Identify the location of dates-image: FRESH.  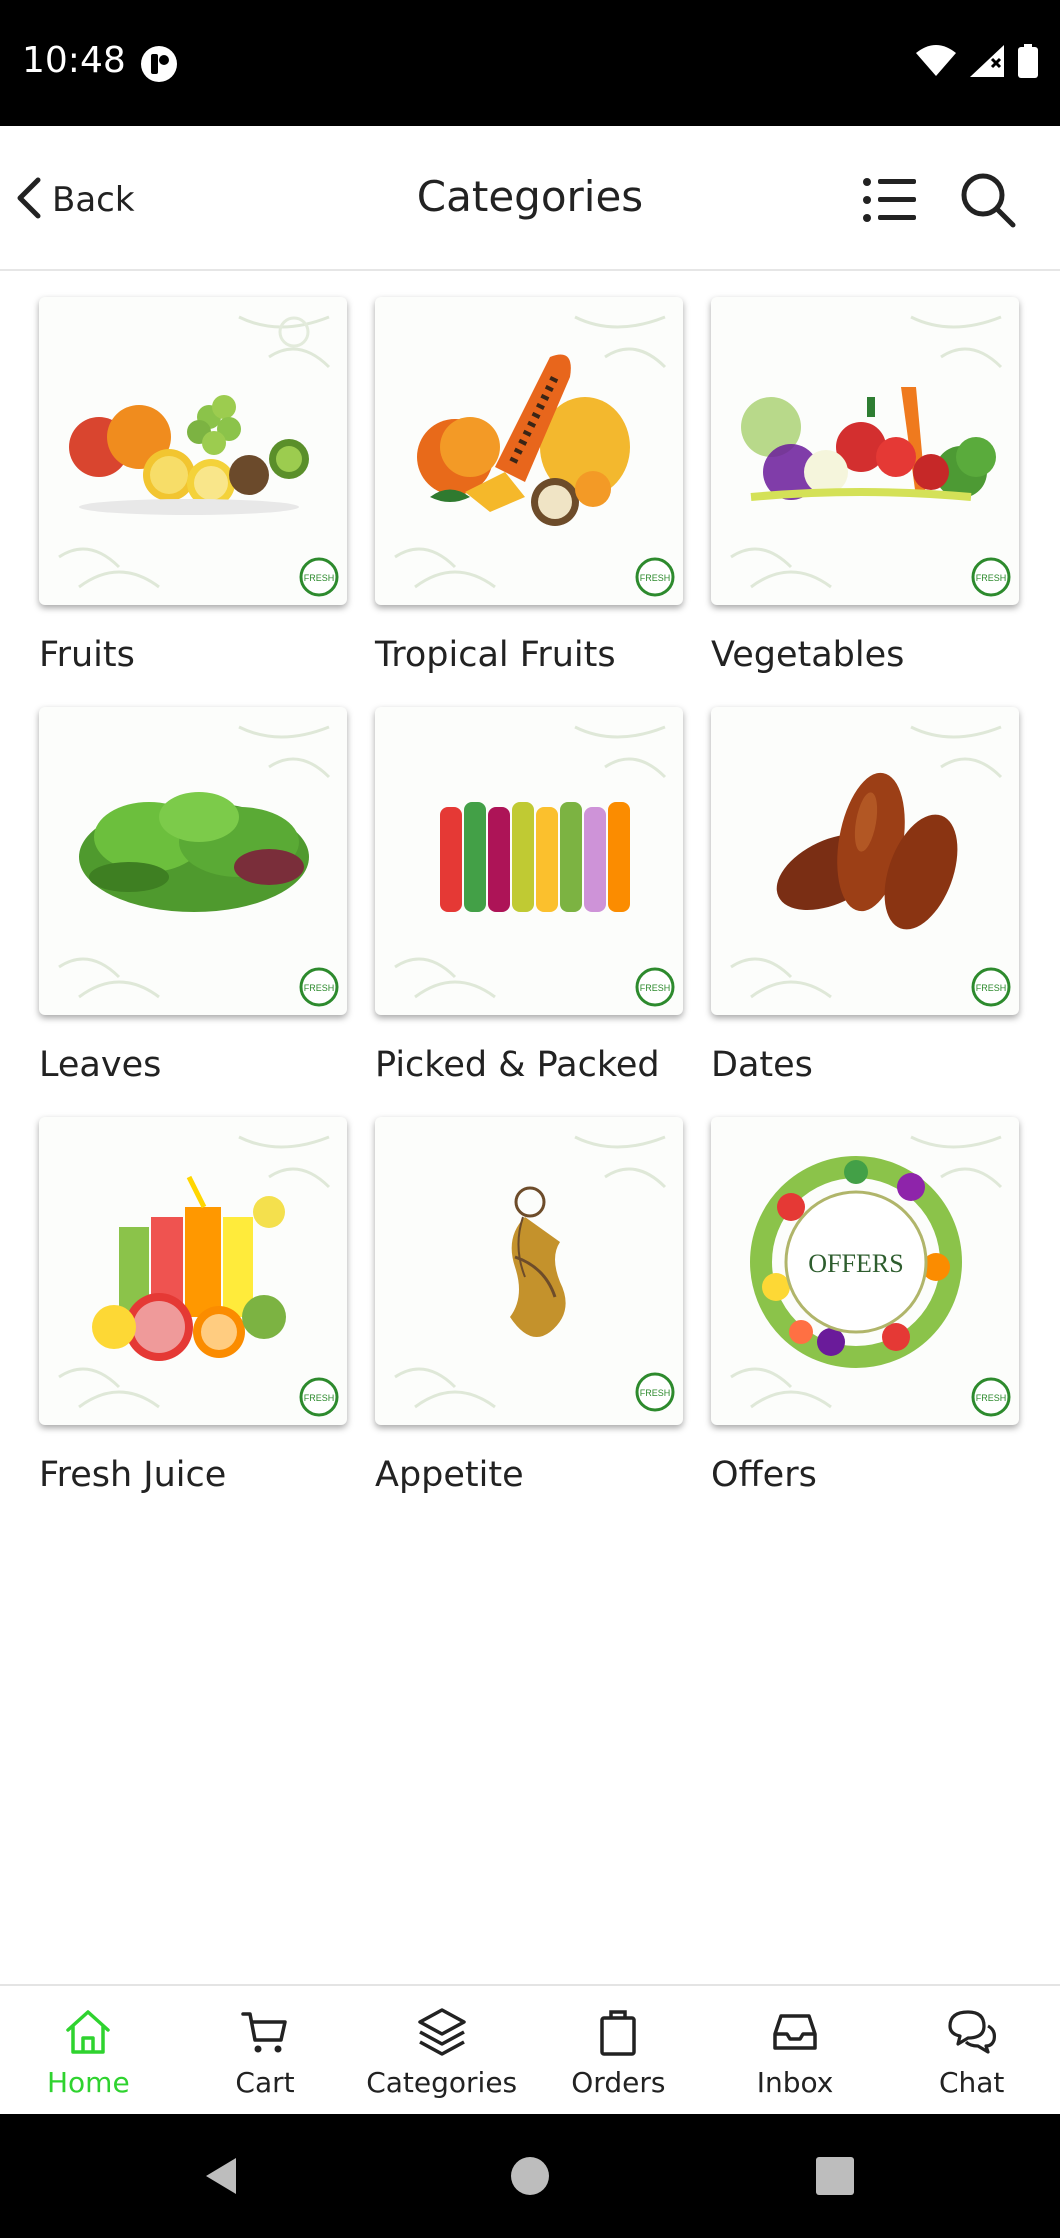
(865, 861).